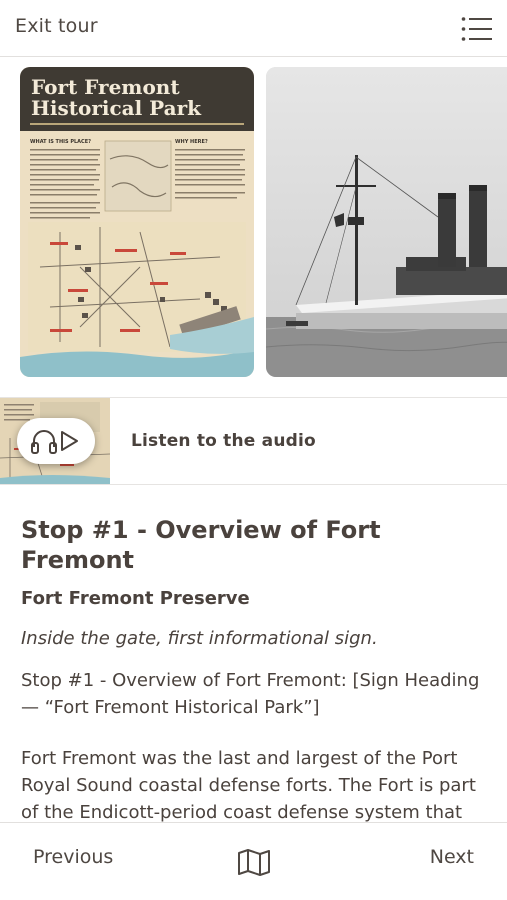  Describe the element at coordinates (73, 857) in the screenshot. I see `previous-button: Previous` at that location.